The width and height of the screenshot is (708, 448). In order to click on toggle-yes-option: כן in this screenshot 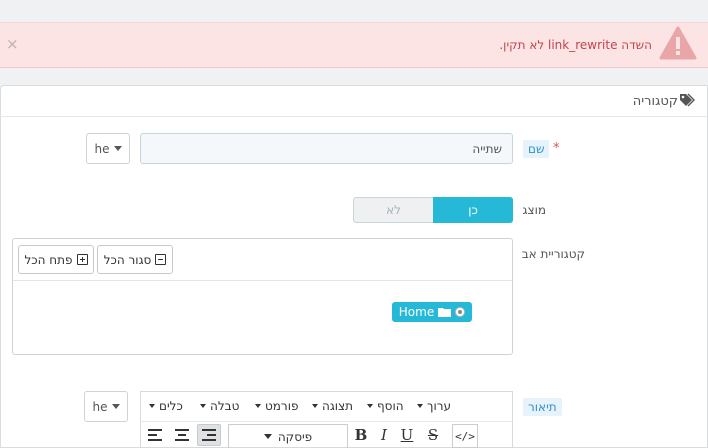, I will do `click(473, 210)`.